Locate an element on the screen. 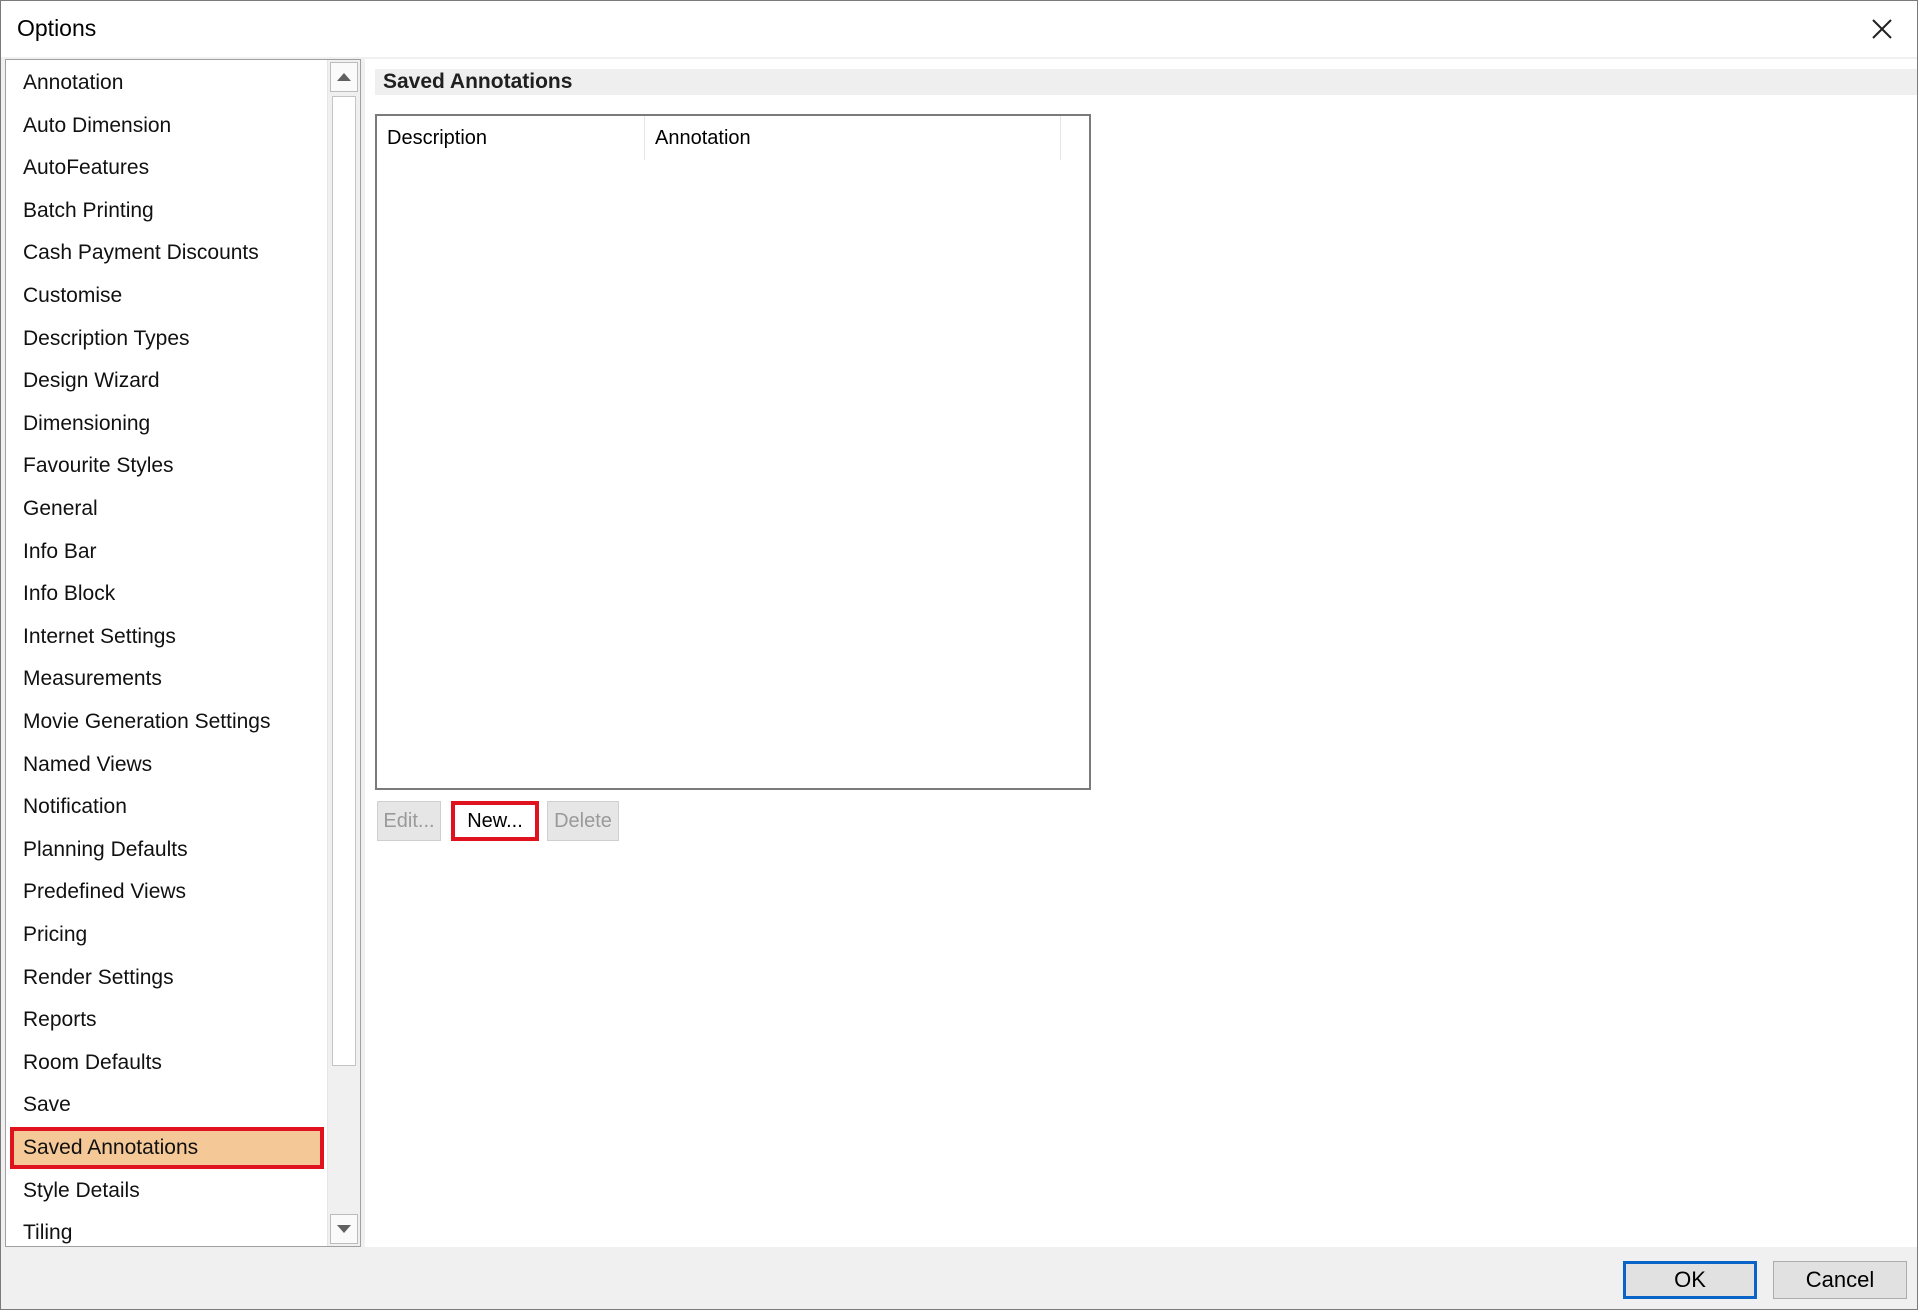 This screenshot has width=1920, height=1312. section-title: Saved Annotations is located at coordinates (1146, 82).